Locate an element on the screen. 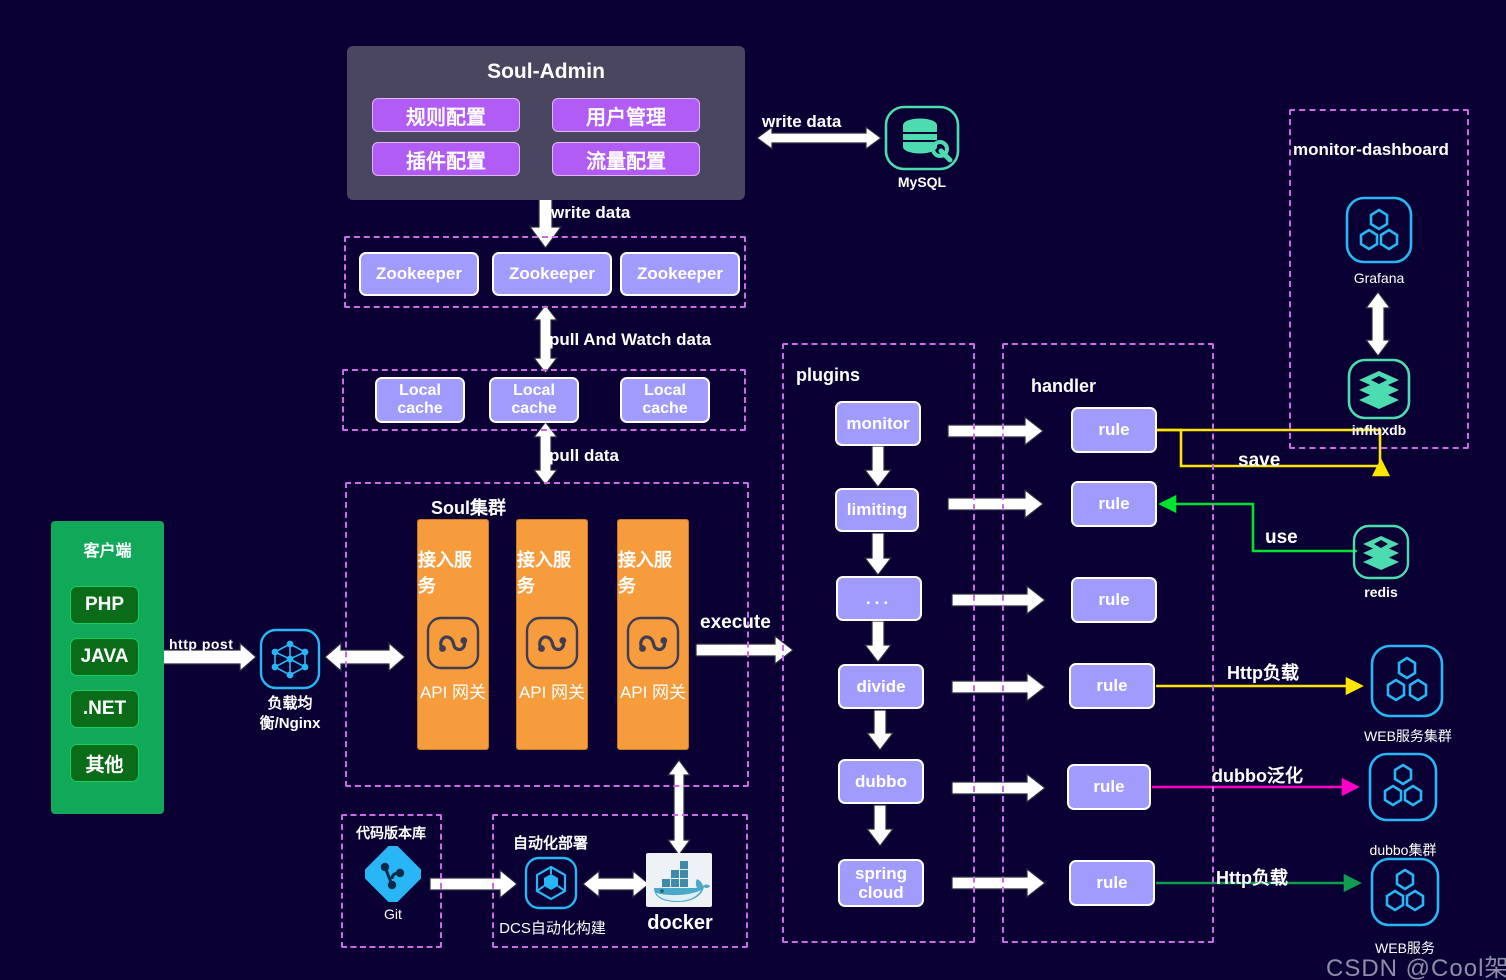  soul-cluster-title: Soul集群 is located at coordinates (468, 508).